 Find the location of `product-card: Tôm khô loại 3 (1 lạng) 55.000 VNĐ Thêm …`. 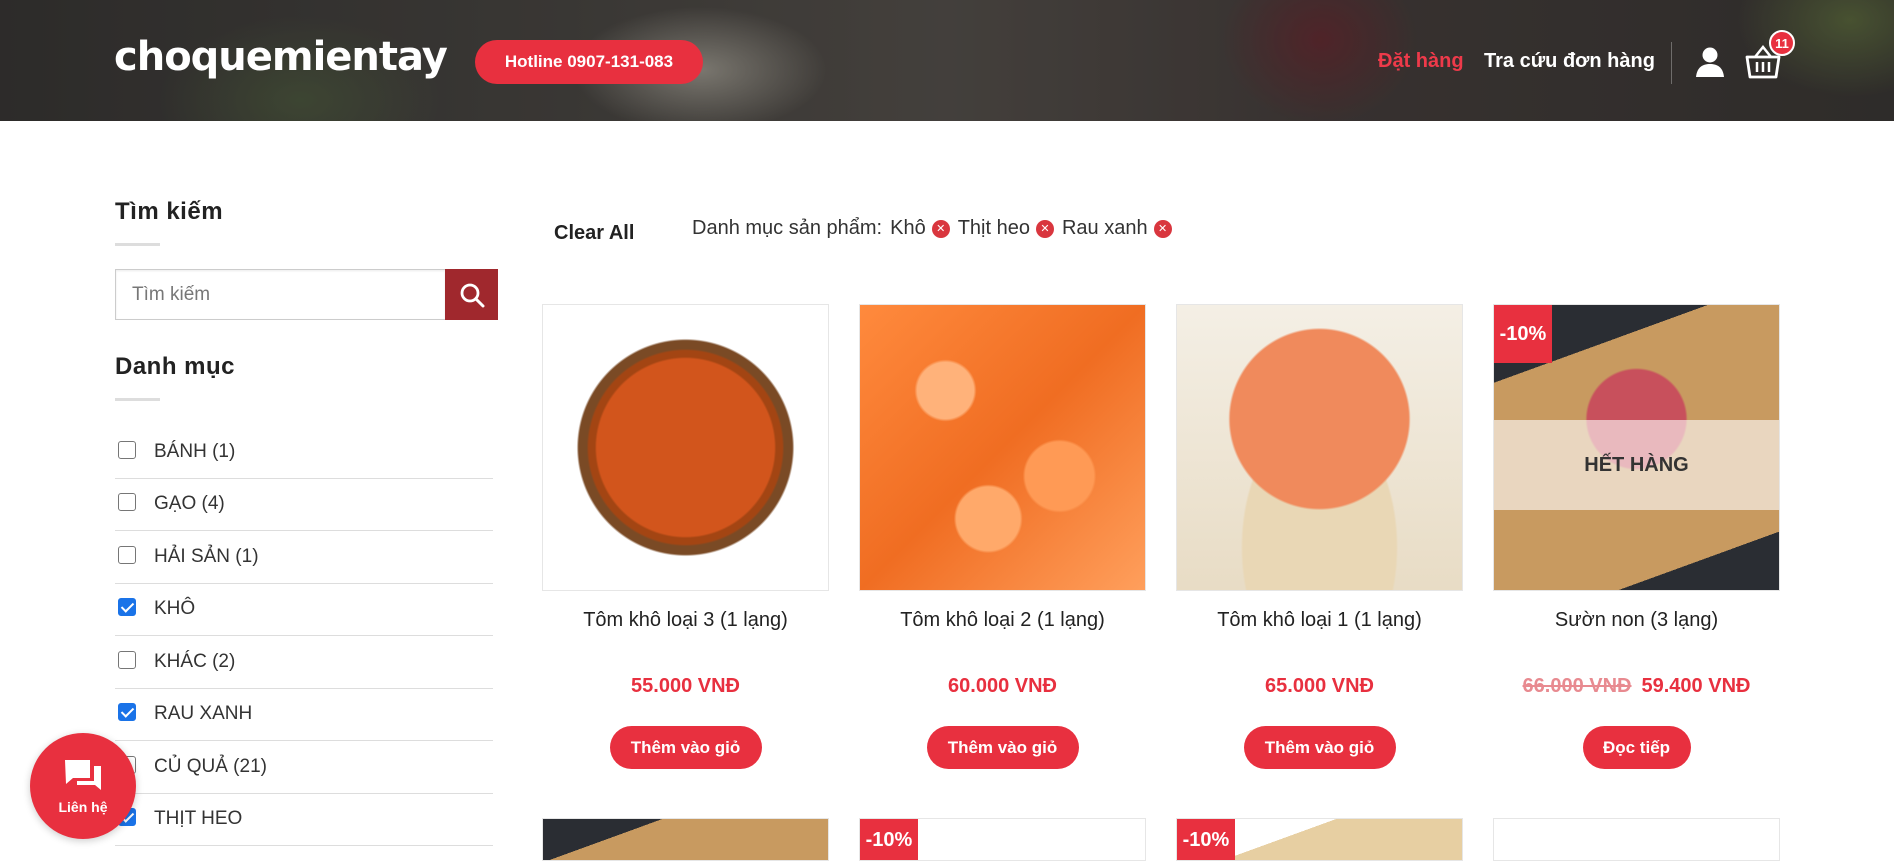

product-card: Tôm khô loại 3 (1 lạng) 55.000 VNĐ Thêm … is located at coordinates (685, 536).